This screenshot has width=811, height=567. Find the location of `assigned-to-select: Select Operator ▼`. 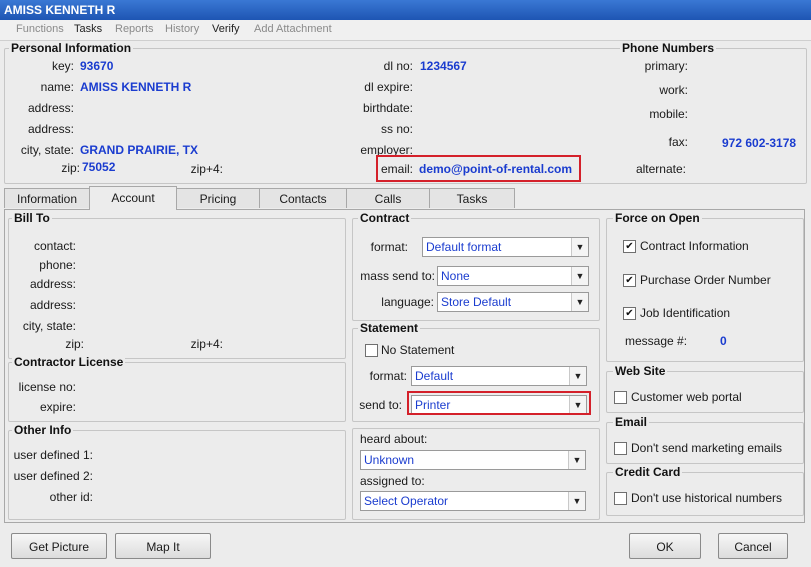

assigned-to-select: Select Operator ▼ is located at coordinates (473, 501).